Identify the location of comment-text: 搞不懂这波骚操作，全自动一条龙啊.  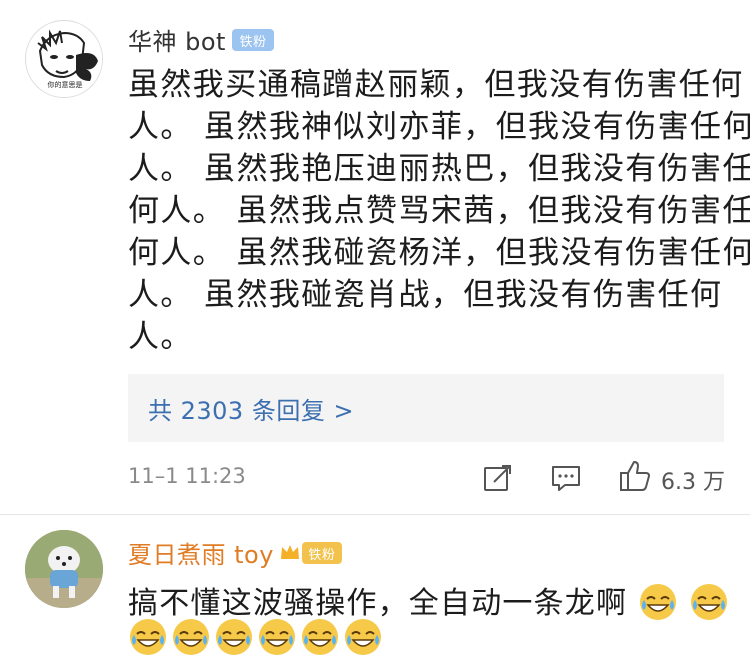
(378, 603).